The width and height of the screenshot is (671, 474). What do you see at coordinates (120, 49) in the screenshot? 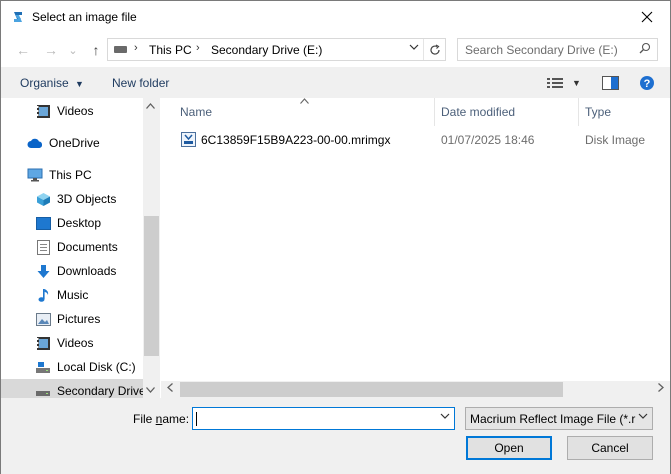
I see `drive-icon` at bounding box center [120, 49].